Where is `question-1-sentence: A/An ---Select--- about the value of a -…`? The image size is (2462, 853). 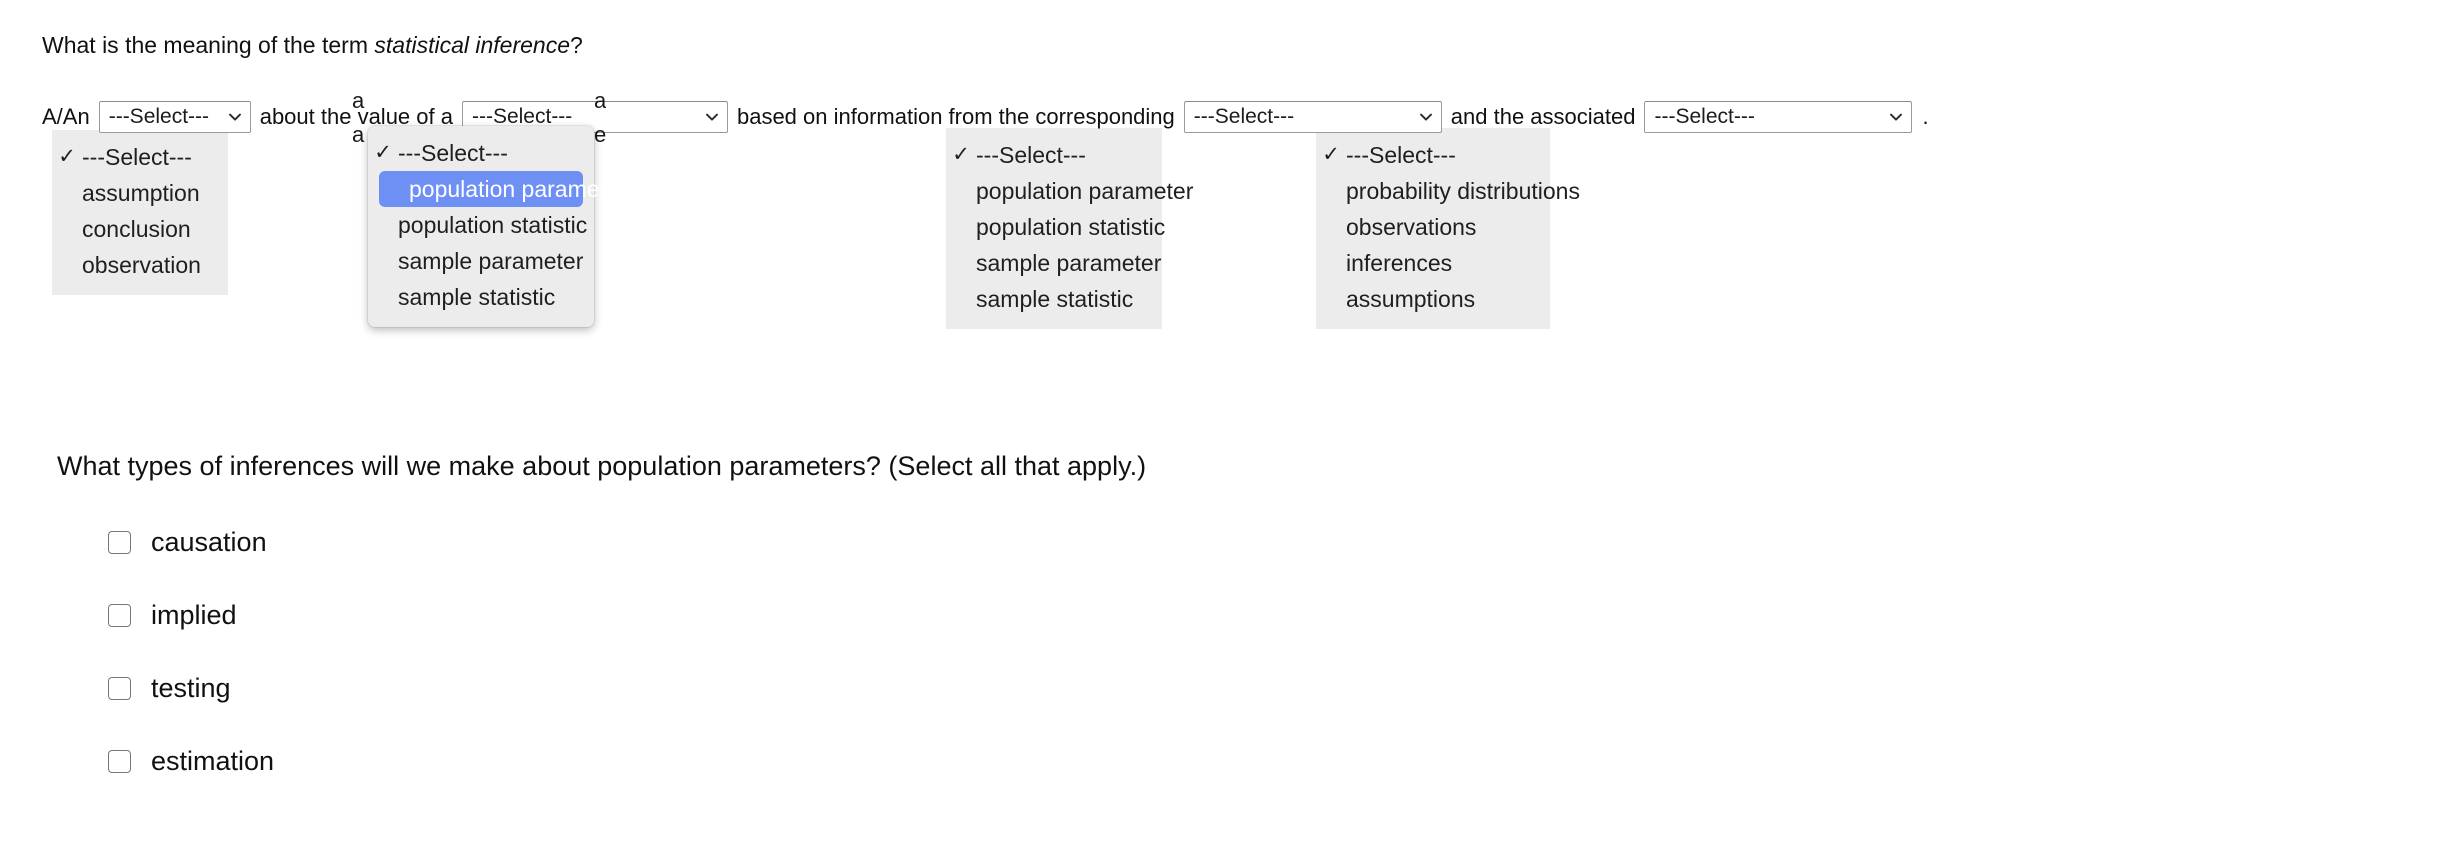 question-1-sentence: A/An ---Select--- about the value of a -… is located at coordinates (985, 117).